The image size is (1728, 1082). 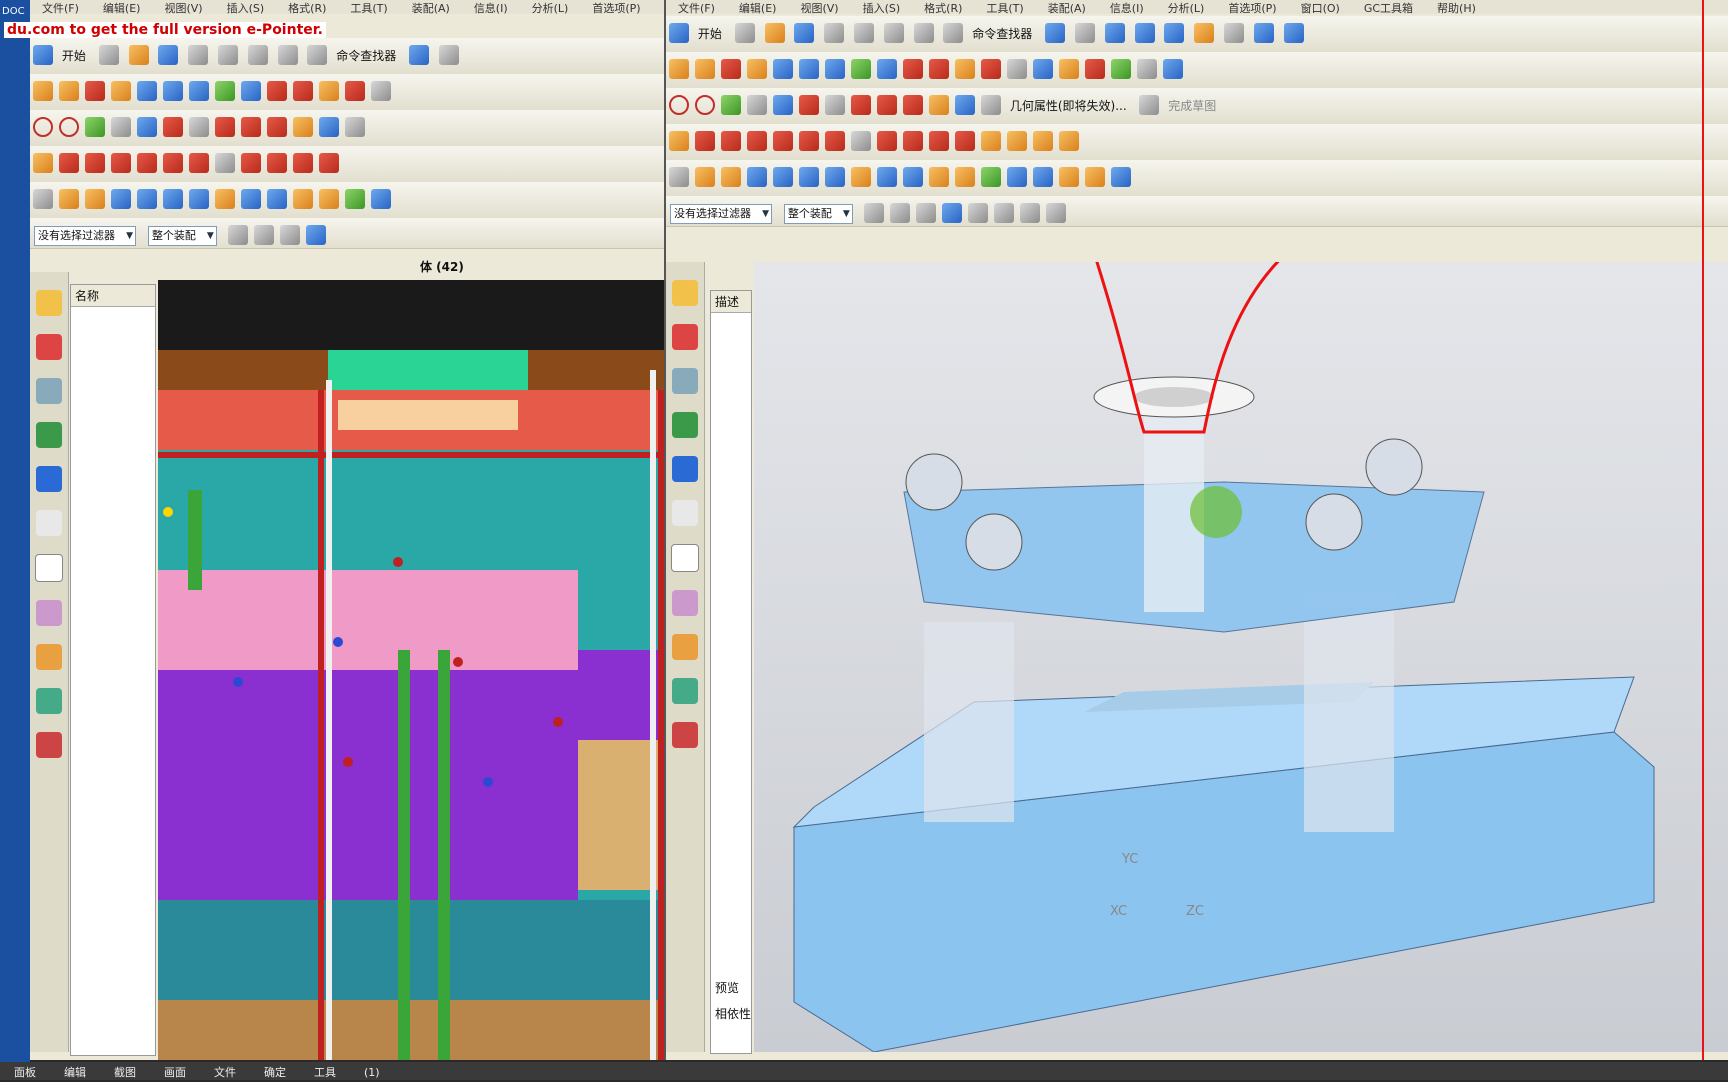 What do you see at coordinates (49, 303) in the screenshot?
I see `assembly-nav-icon` at bounding box center [49, 303].